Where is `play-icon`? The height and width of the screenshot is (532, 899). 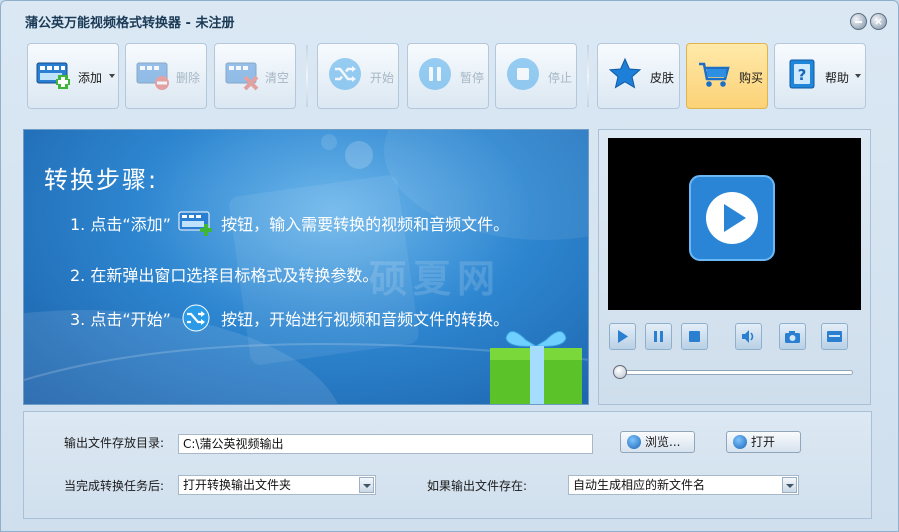 play-icon is located at coordinates (623, 336).